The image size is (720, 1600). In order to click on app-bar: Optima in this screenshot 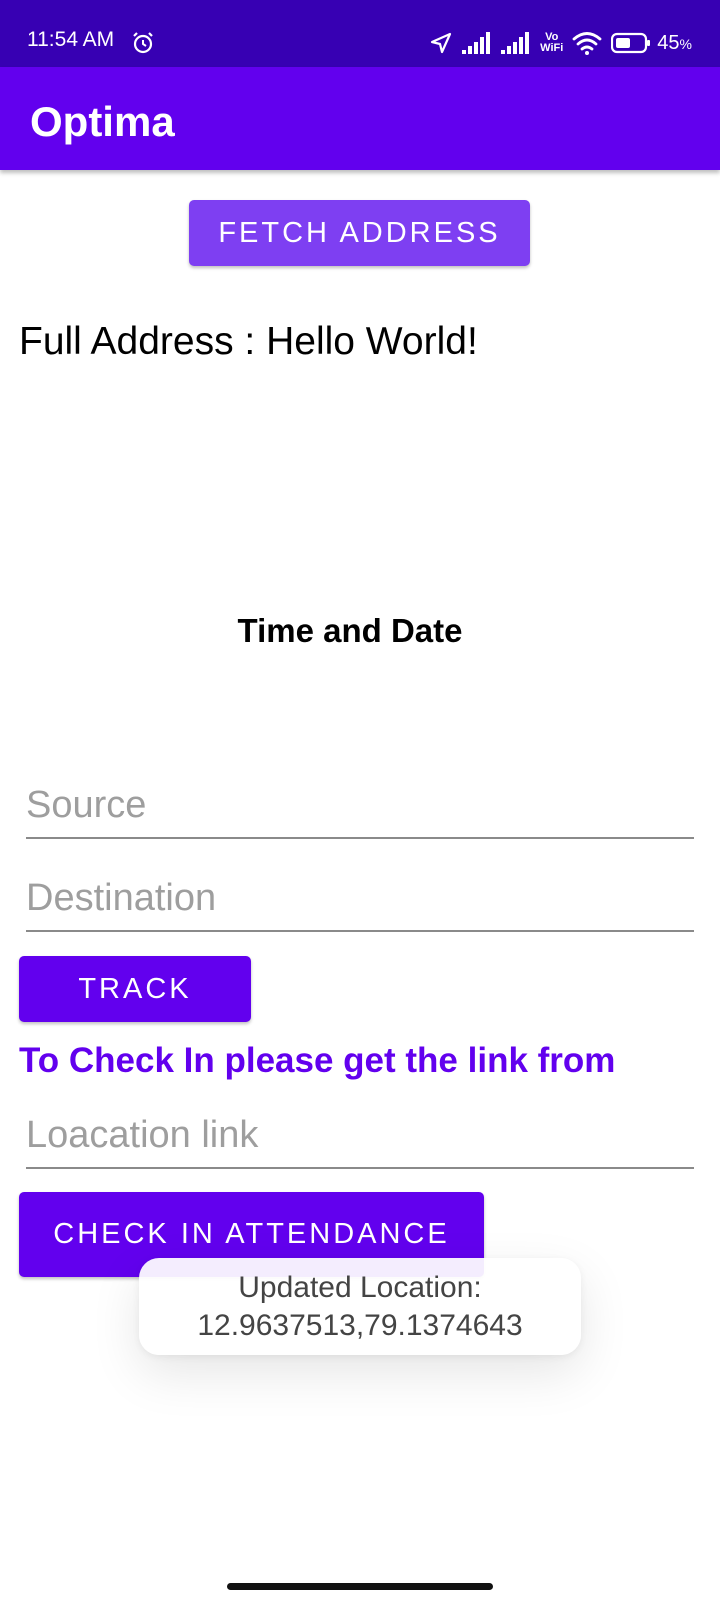, I will do `click(360, 118)`.